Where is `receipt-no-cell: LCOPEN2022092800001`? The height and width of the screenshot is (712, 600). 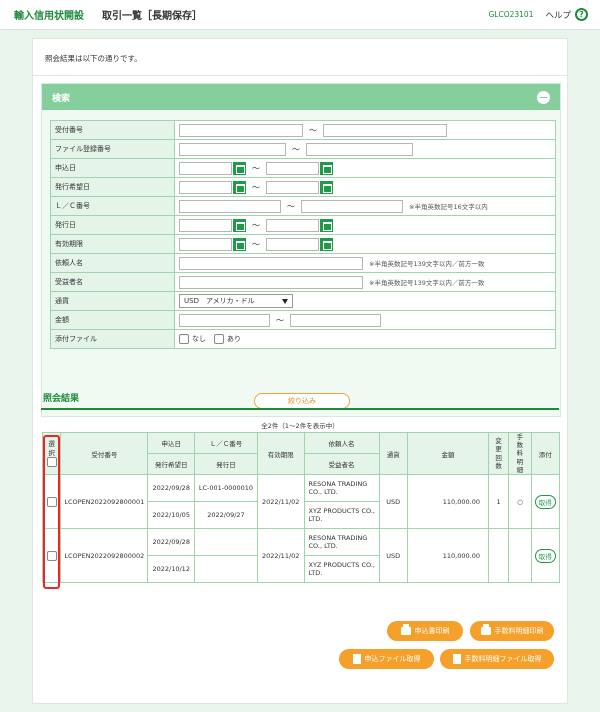 receipt-no-cell: LCOPEN2022092800001 is located at coordinates (104, 501).